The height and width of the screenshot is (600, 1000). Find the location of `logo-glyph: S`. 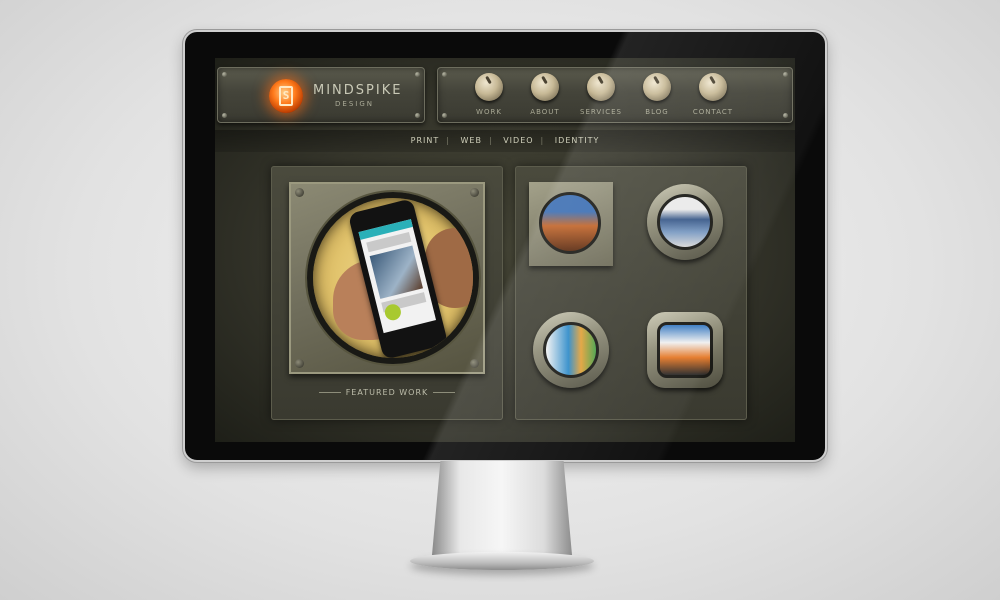

logo-glyph: S is located at coordinates (286, 96).